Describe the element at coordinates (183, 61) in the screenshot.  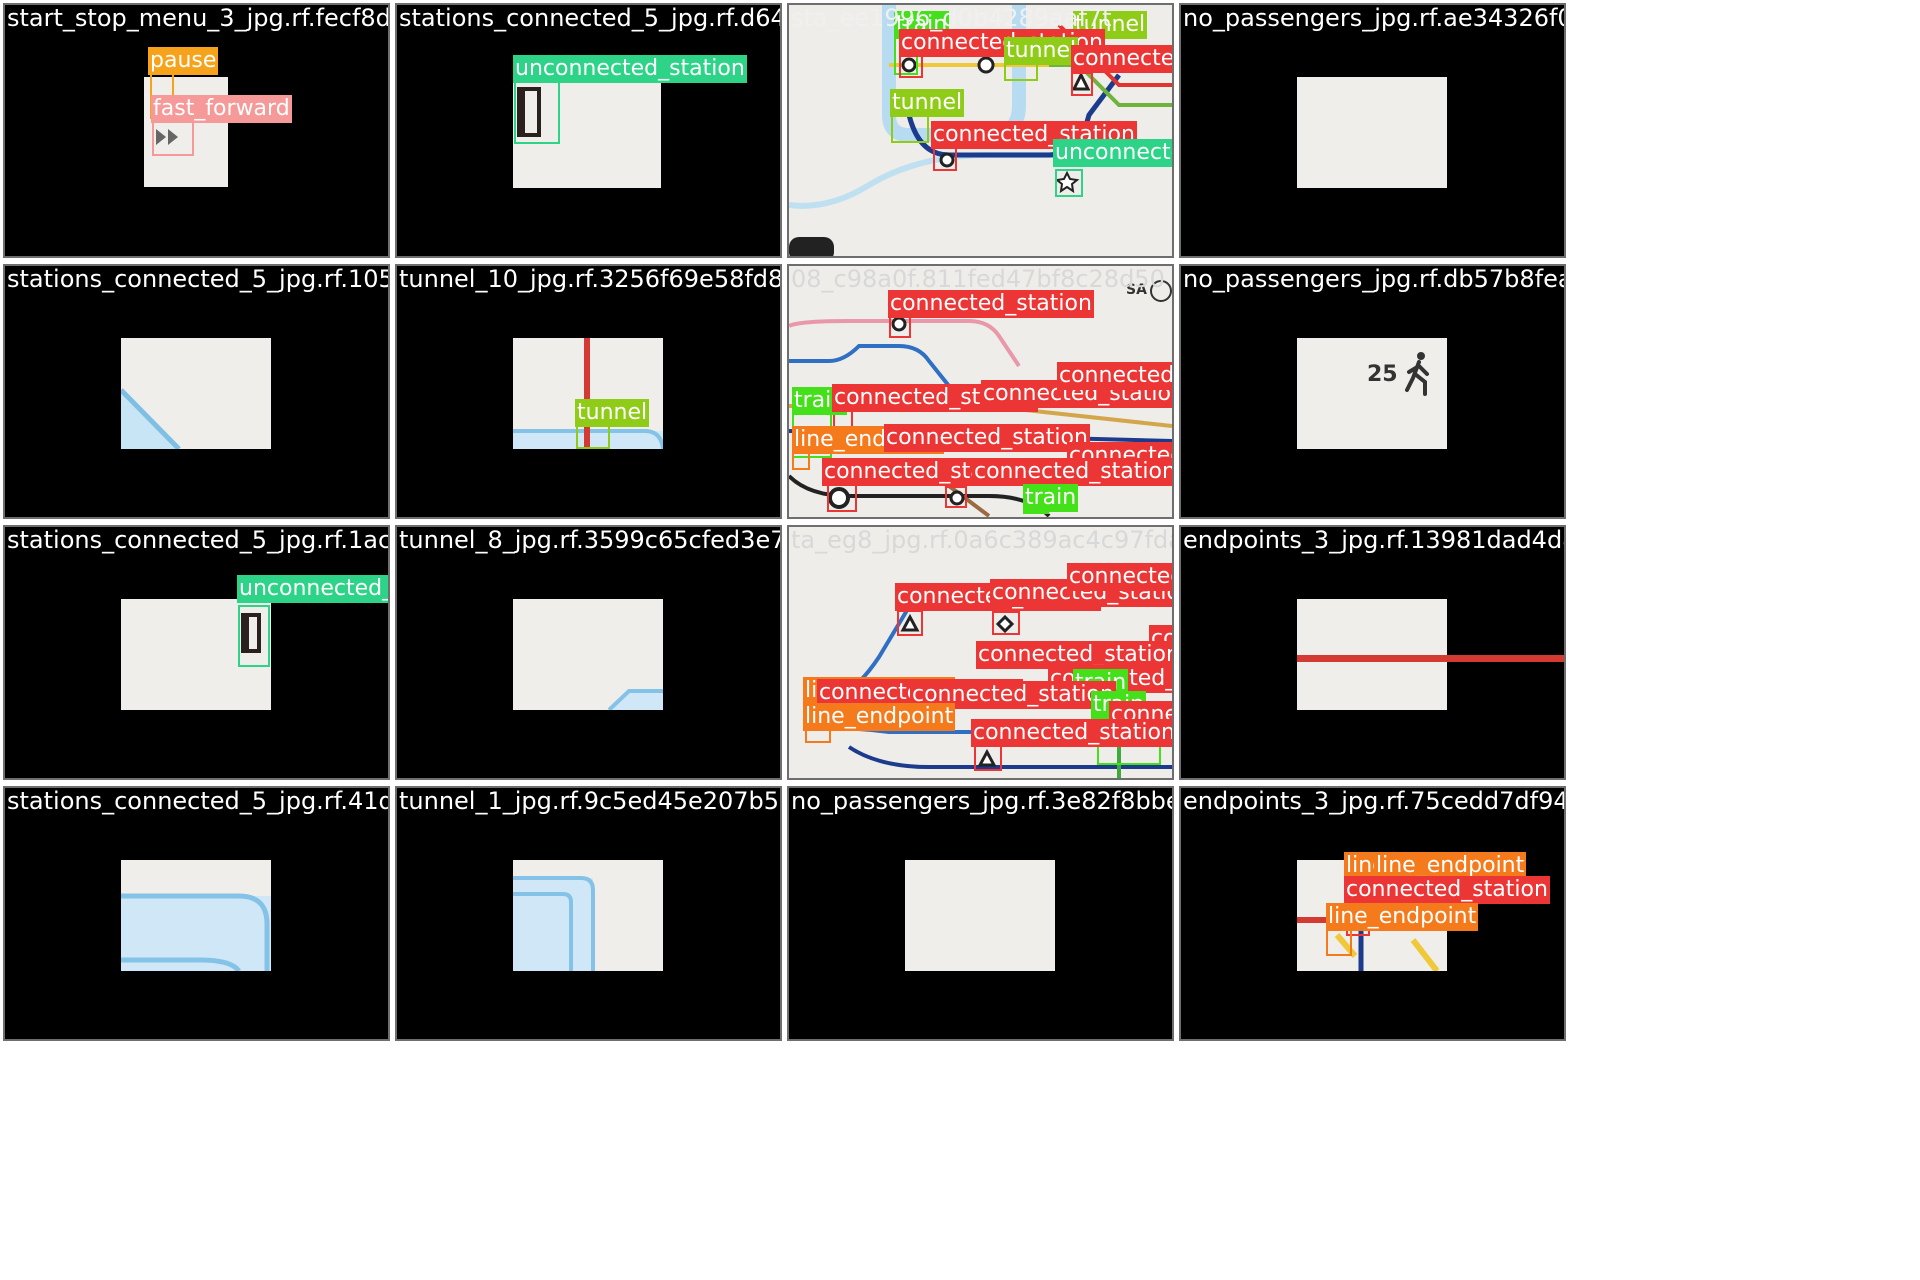
I see `pause-label: pause` at that location.